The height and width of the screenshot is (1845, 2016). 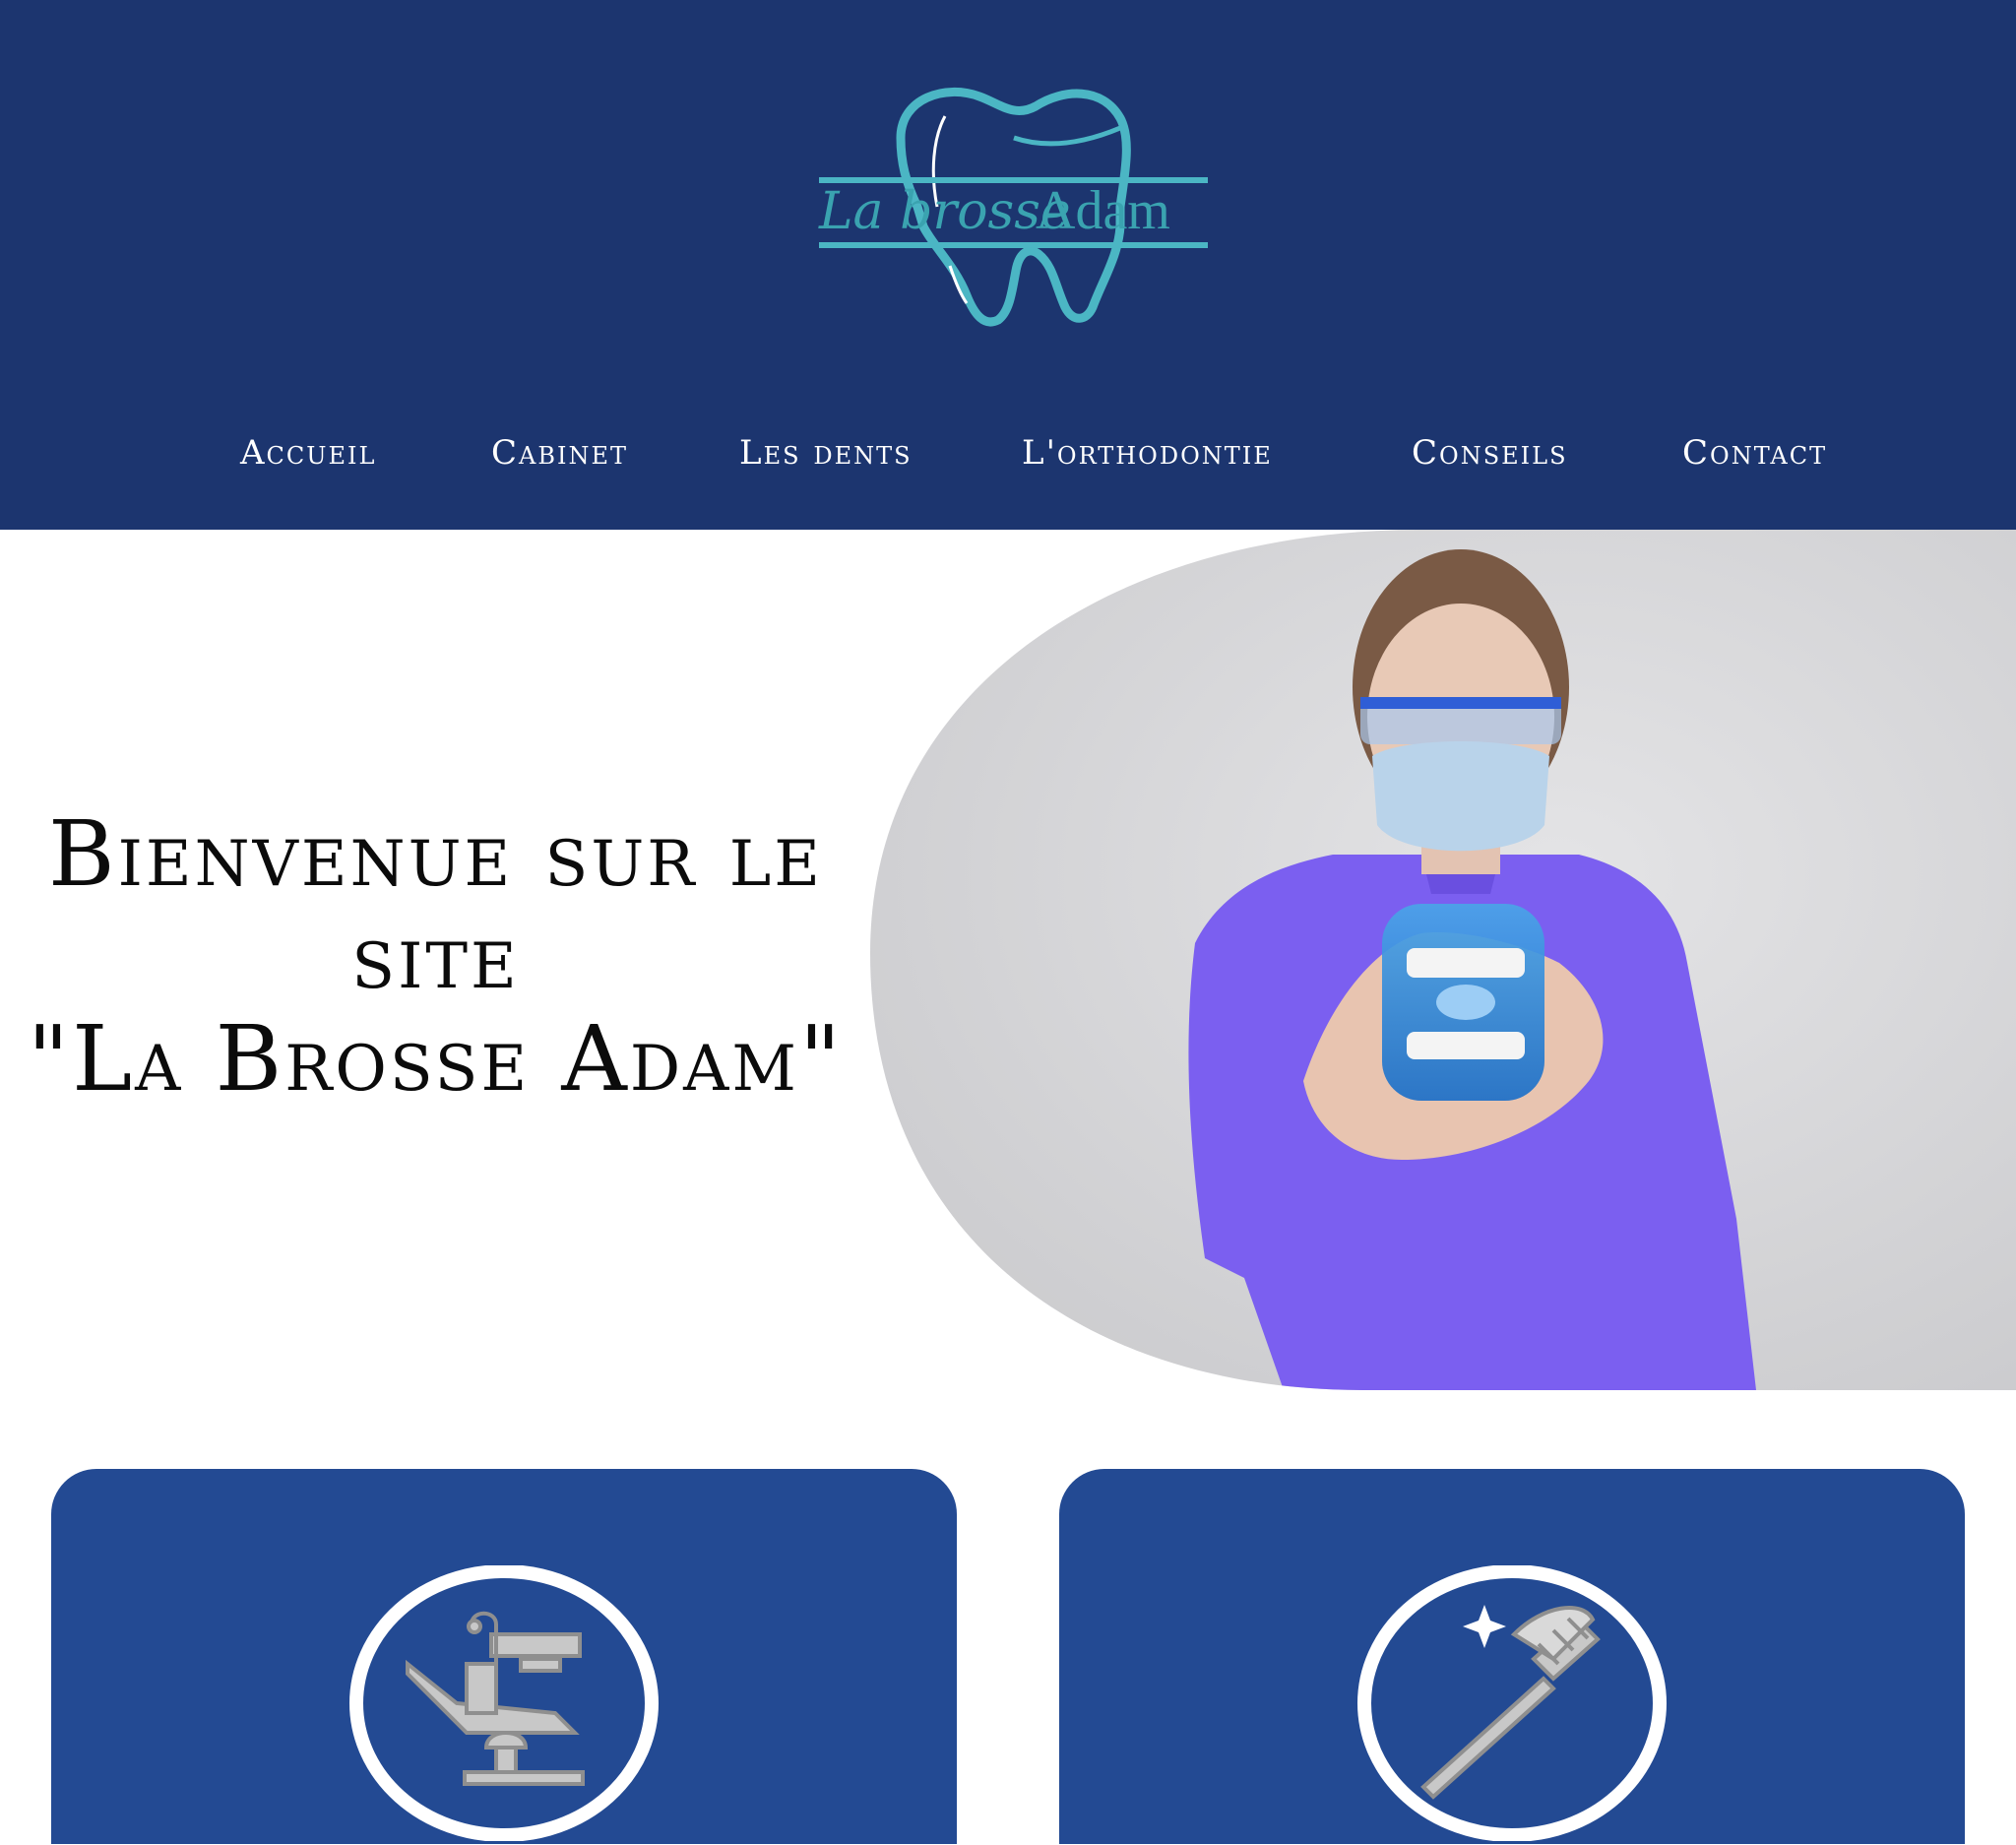 I want to click on hero-title-line-2: site, so click(x=435, y=956).